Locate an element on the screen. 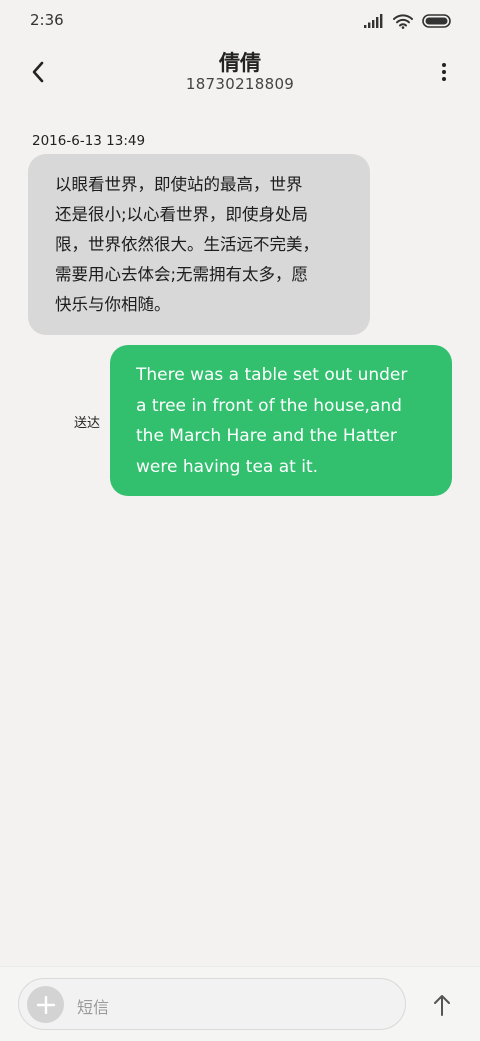  message-line: 以眼看世界，即使站的最高，世界 is located at coordinates (179, 184).